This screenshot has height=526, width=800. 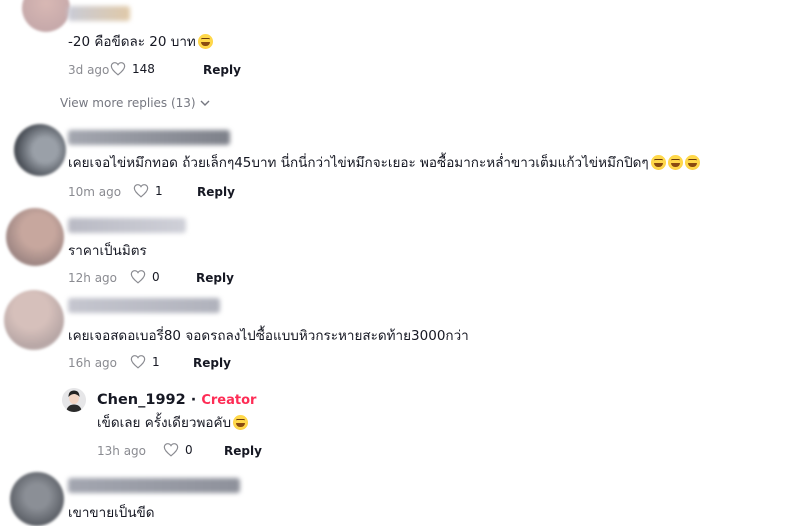 I want to click on comment-text: เขาขายเป็นขีด, so click(x=111, y=513).